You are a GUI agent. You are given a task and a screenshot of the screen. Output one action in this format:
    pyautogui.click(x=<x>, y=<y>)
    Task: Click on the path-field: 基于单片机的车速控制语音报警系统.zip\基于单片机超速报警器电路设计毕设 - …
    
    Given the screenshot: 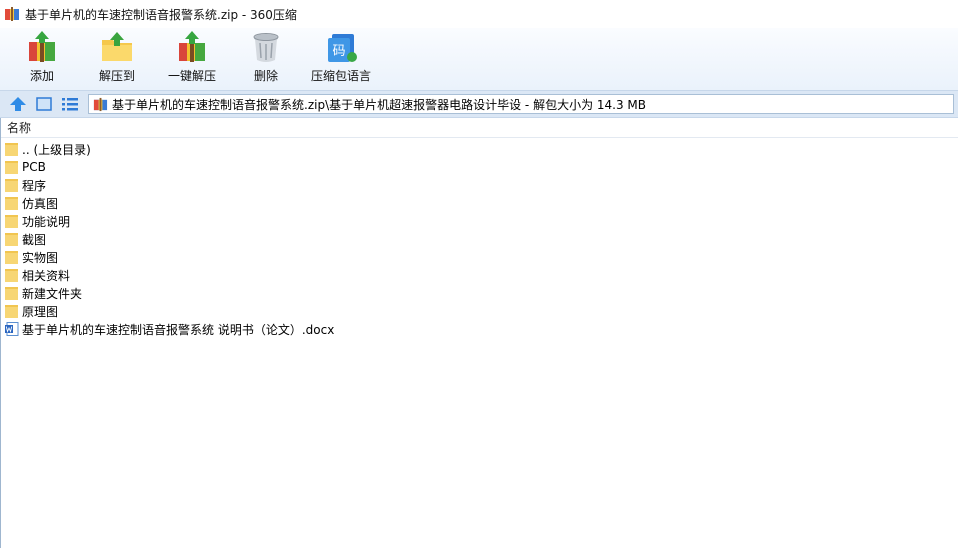 What is the action you would take?
    pyautogui.click(x=521, y=104)
    